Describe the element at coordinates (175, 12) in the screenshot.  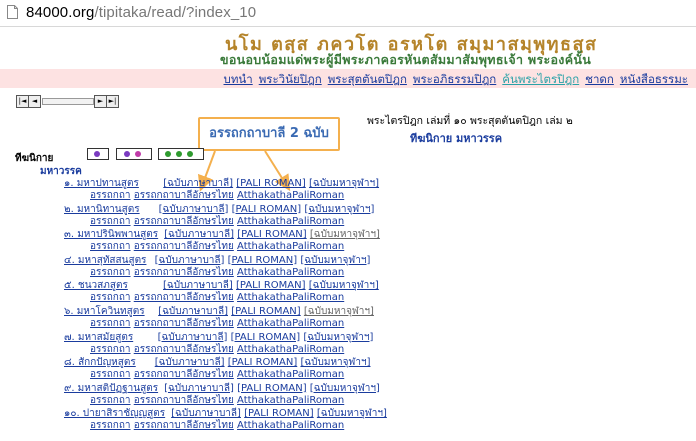
I see `url-path: /tipitaka/read/?index_10` at that location.